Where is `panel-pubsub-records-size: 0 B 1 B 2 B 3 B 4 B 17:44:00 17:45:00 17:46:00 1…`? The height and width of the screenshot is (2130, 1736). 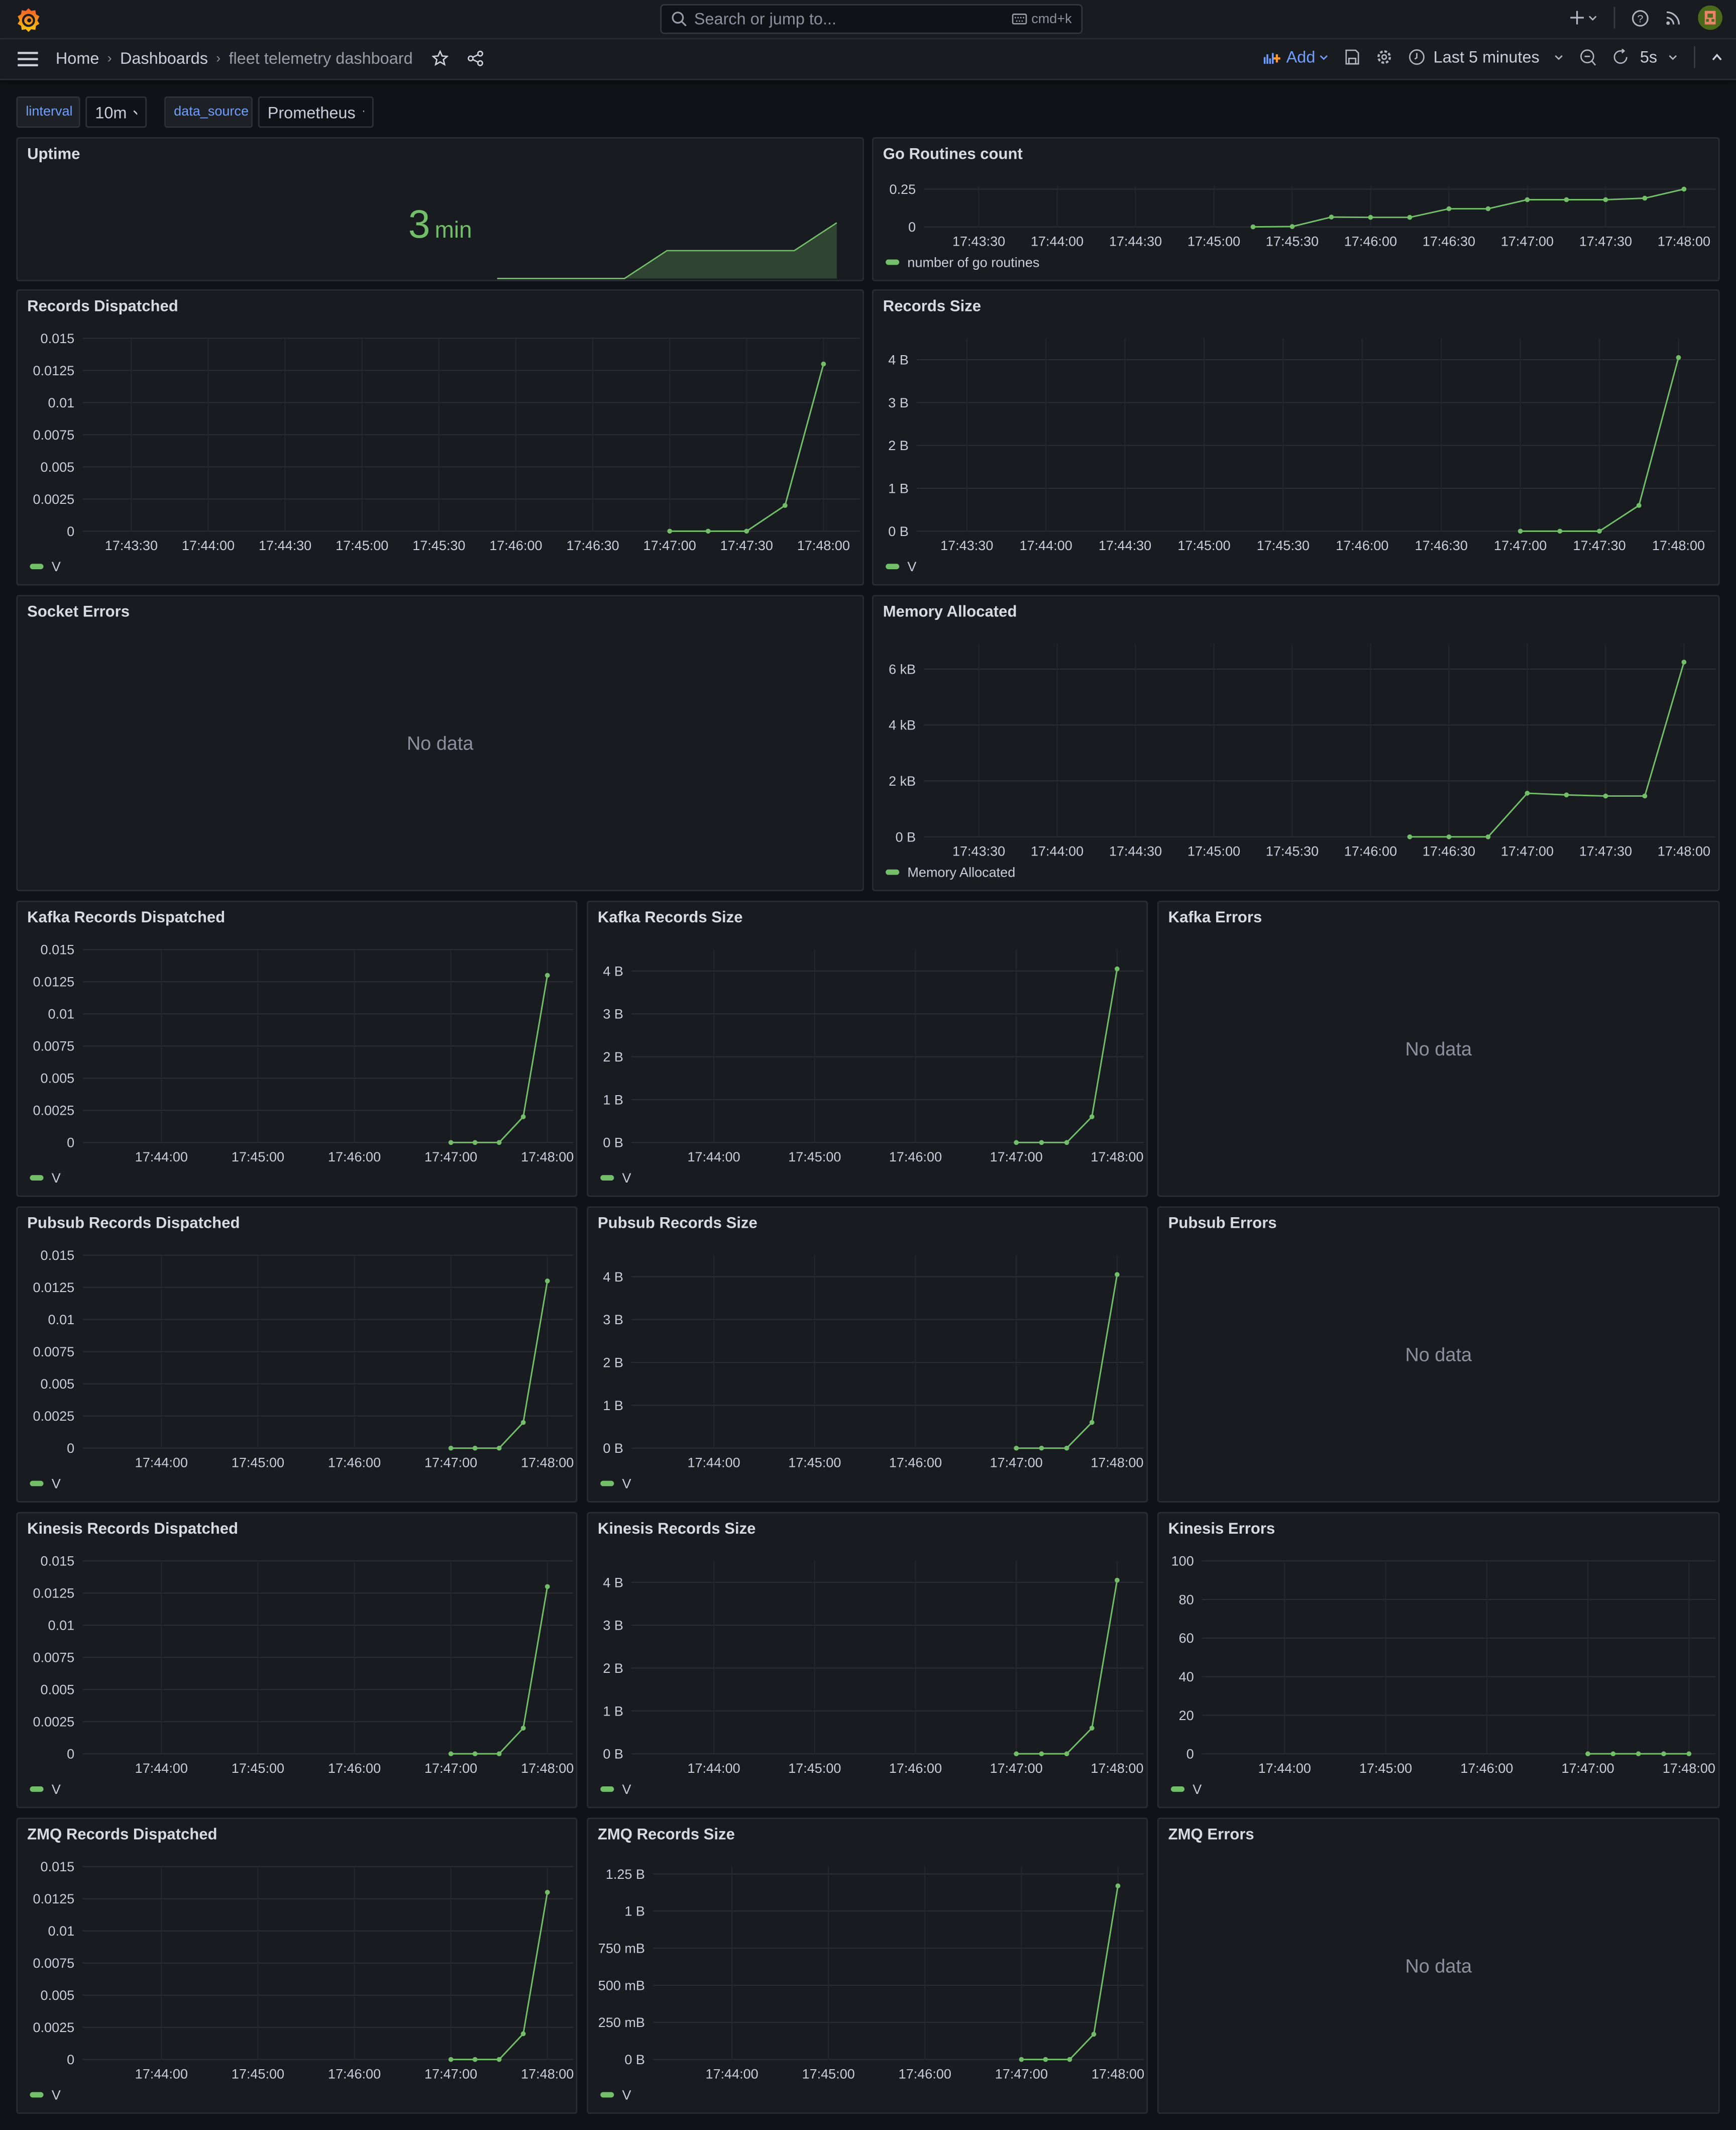
panel-pubsub-records-size: 0 B 1 B 2 B 3 B 4 B 17:44:00 17:45:00 17:46:00 1… is located at coordinates (867, 1354).